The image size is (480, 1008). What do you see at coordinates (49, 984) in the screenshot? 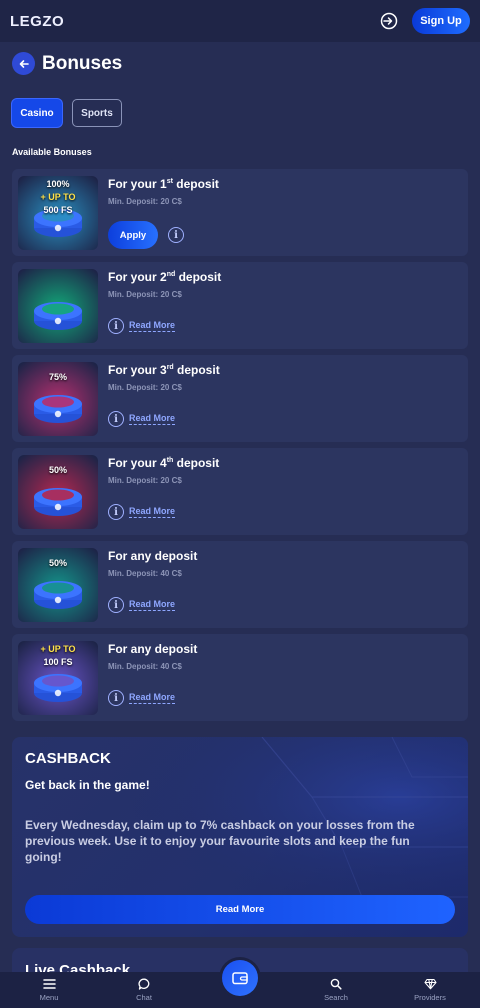
I see `menu-icon` at bounding box center [49, 984].